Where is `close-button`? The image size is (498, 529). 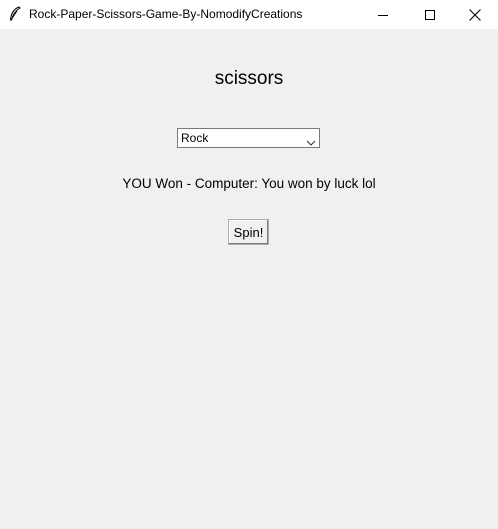
close-button is located at coordinates (475, 14).